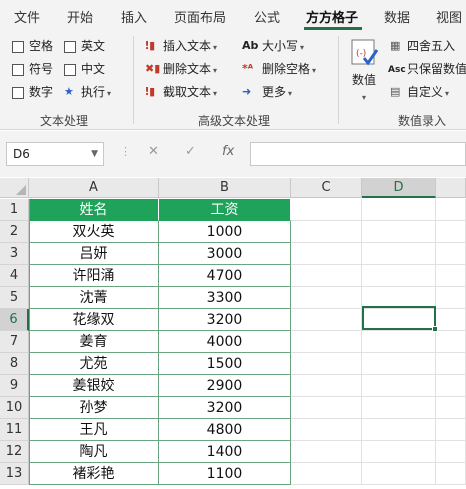 The width and height of the screenshot is (466, 489). What do you see at coordinates (94, 276) in the screenshot?
I see `table-cell: 许阳涌` at bounding box center [94, 276].